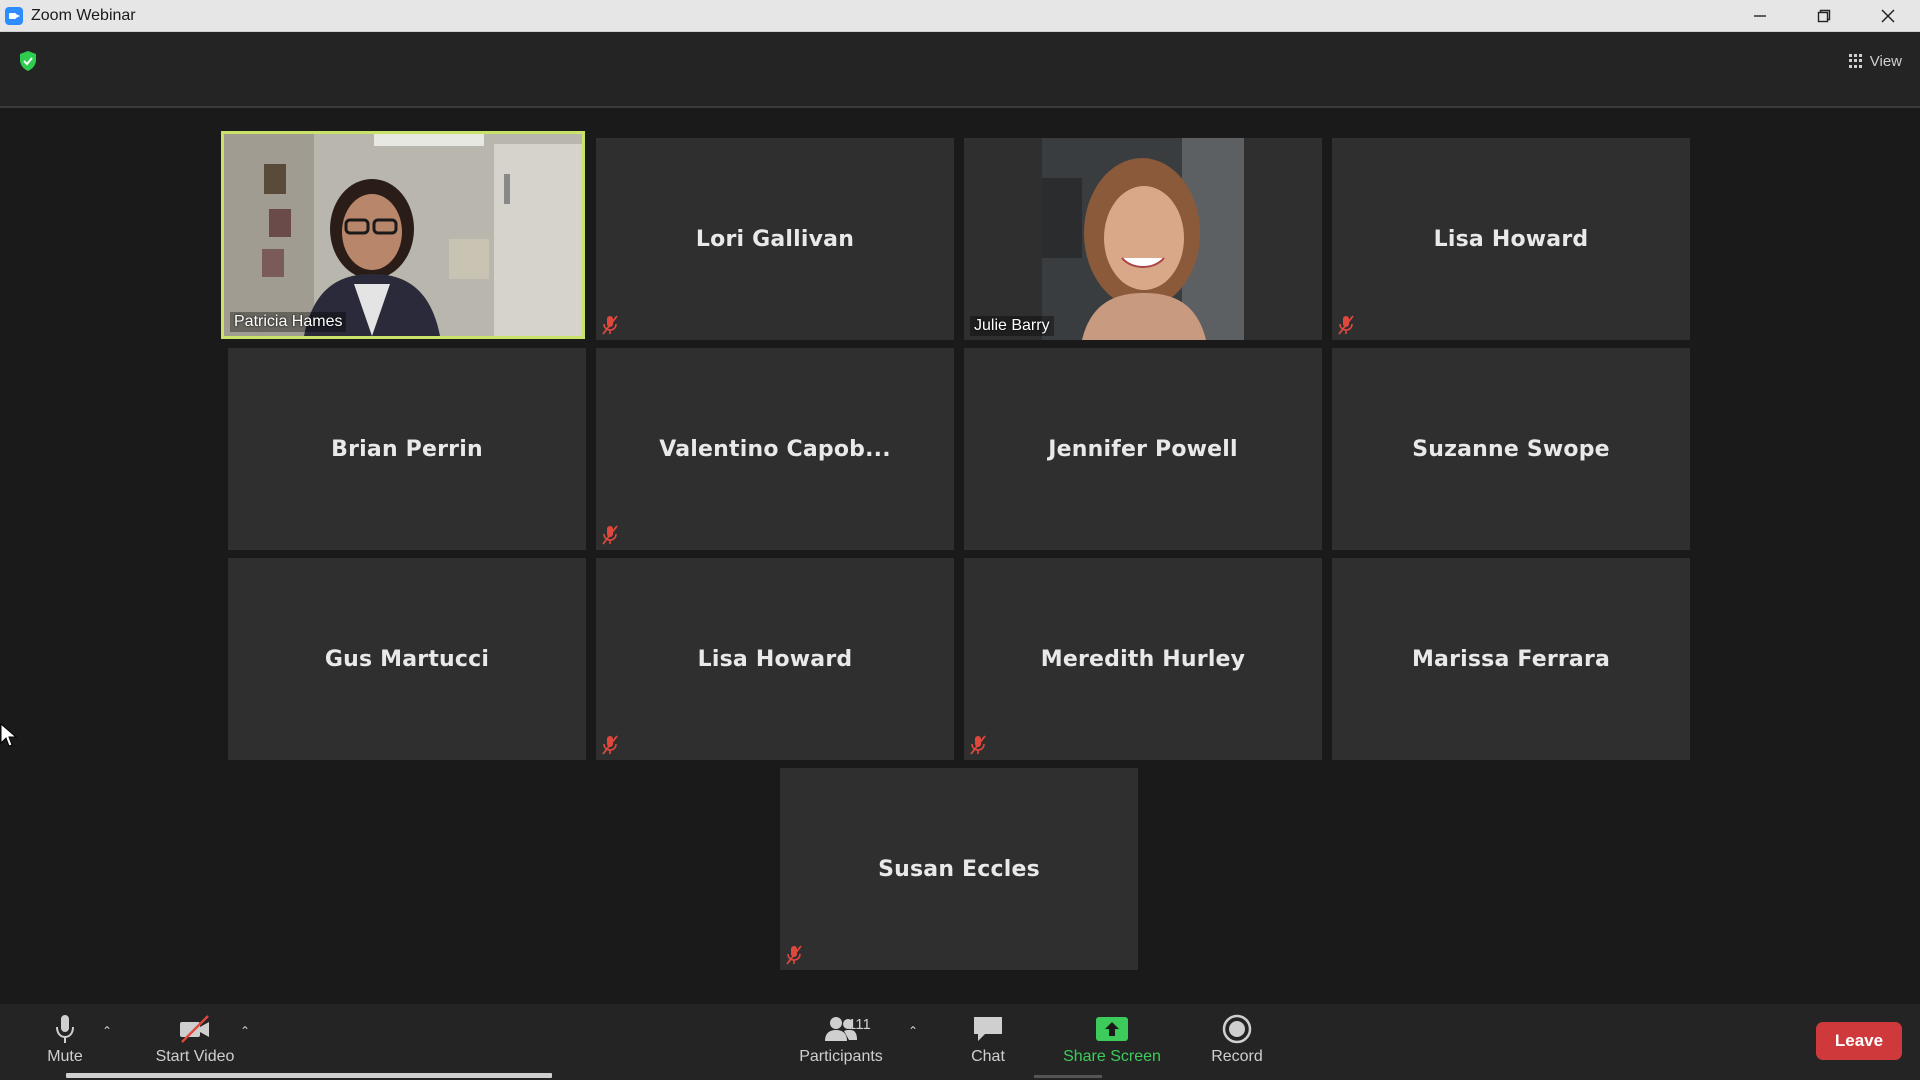 Image resolution: width=1920 pixels, height=1080 pixels. I want to click on share-screen-label: Share Screen, so click(1112, 1056).